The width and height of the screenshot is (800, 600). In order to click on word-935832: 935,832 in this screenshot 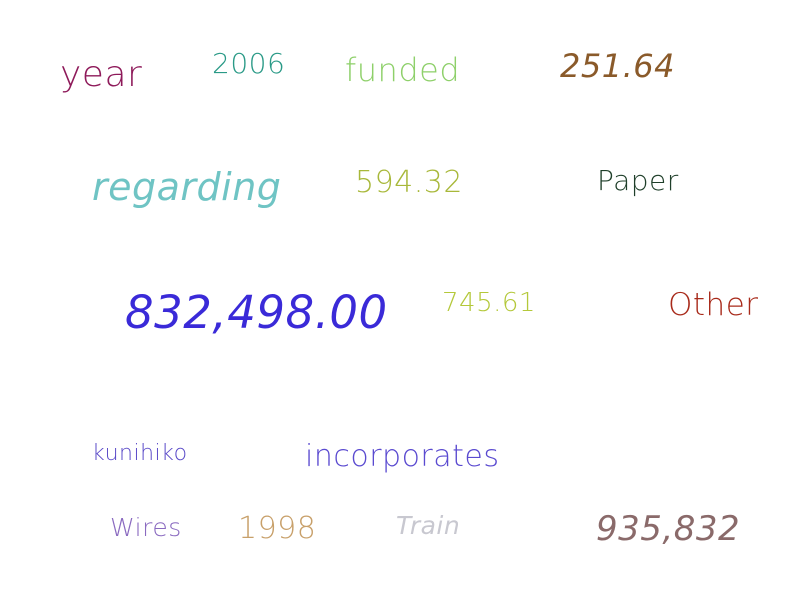, I will do `click(668, 529)`.